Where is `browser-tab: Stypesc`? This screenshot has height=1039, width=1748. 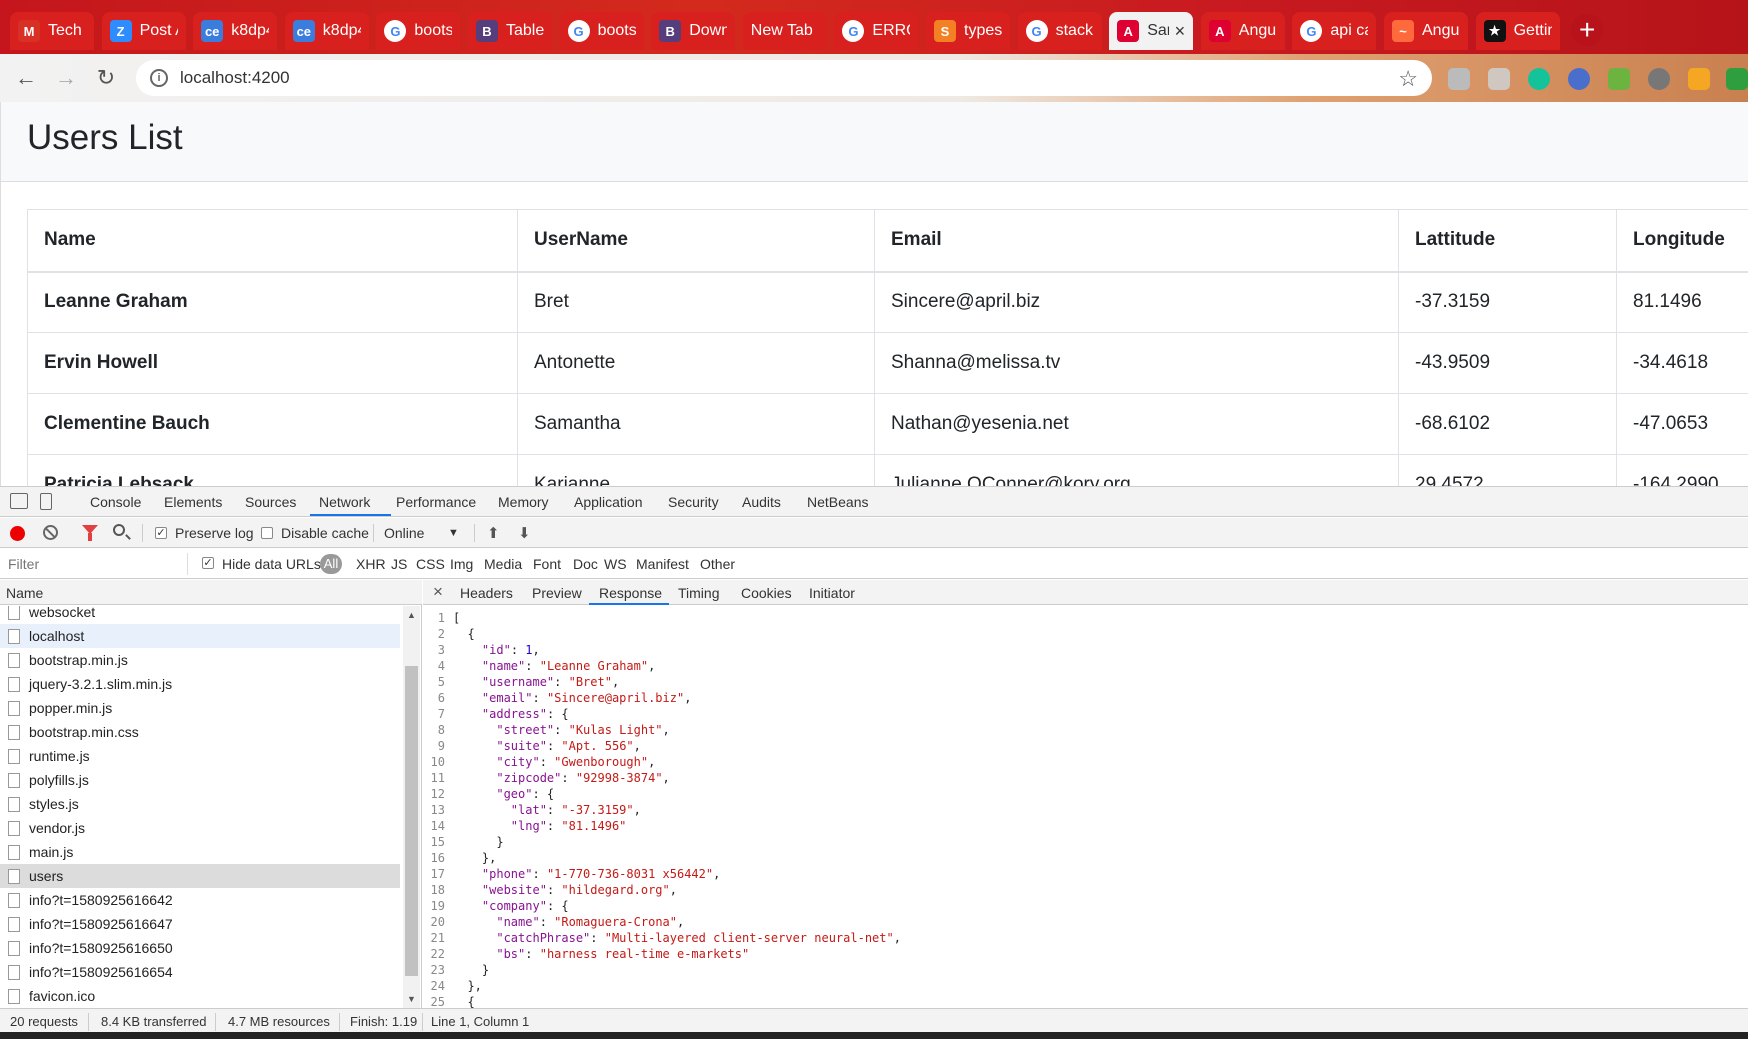
browser-tab: Stypesc is located at coordinates (968, 31).